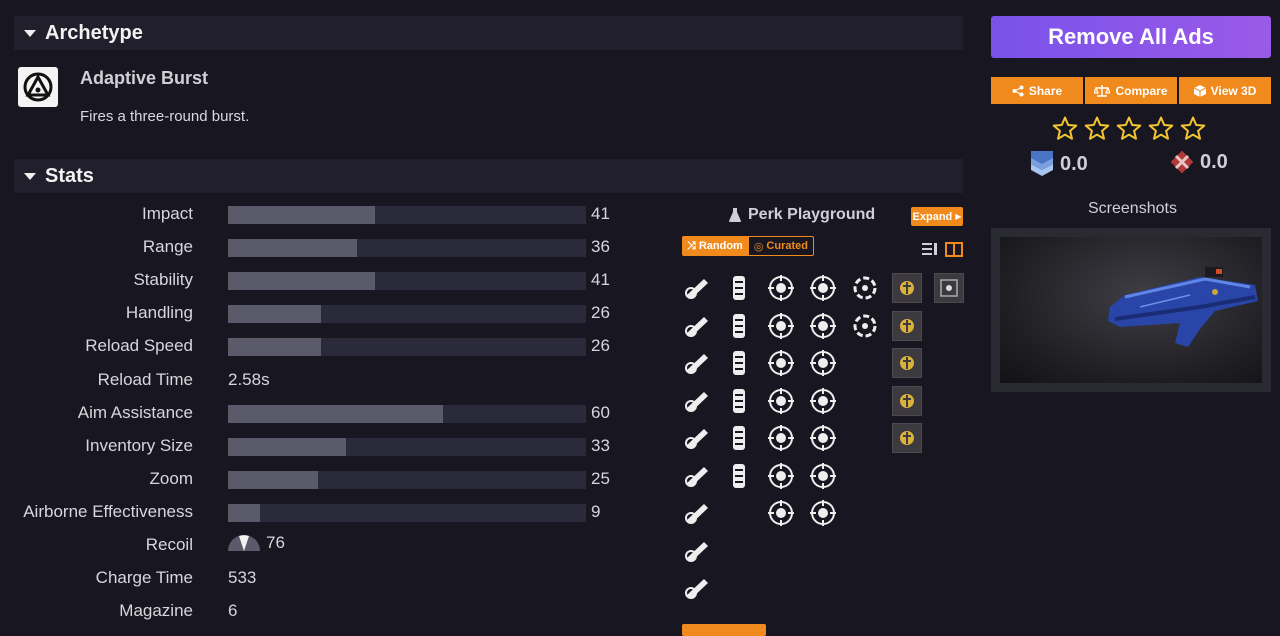  What do you see at coordinates (233, 611) in the screenshot?
I see `stat-value: 6` at bounding box center [233, 611].